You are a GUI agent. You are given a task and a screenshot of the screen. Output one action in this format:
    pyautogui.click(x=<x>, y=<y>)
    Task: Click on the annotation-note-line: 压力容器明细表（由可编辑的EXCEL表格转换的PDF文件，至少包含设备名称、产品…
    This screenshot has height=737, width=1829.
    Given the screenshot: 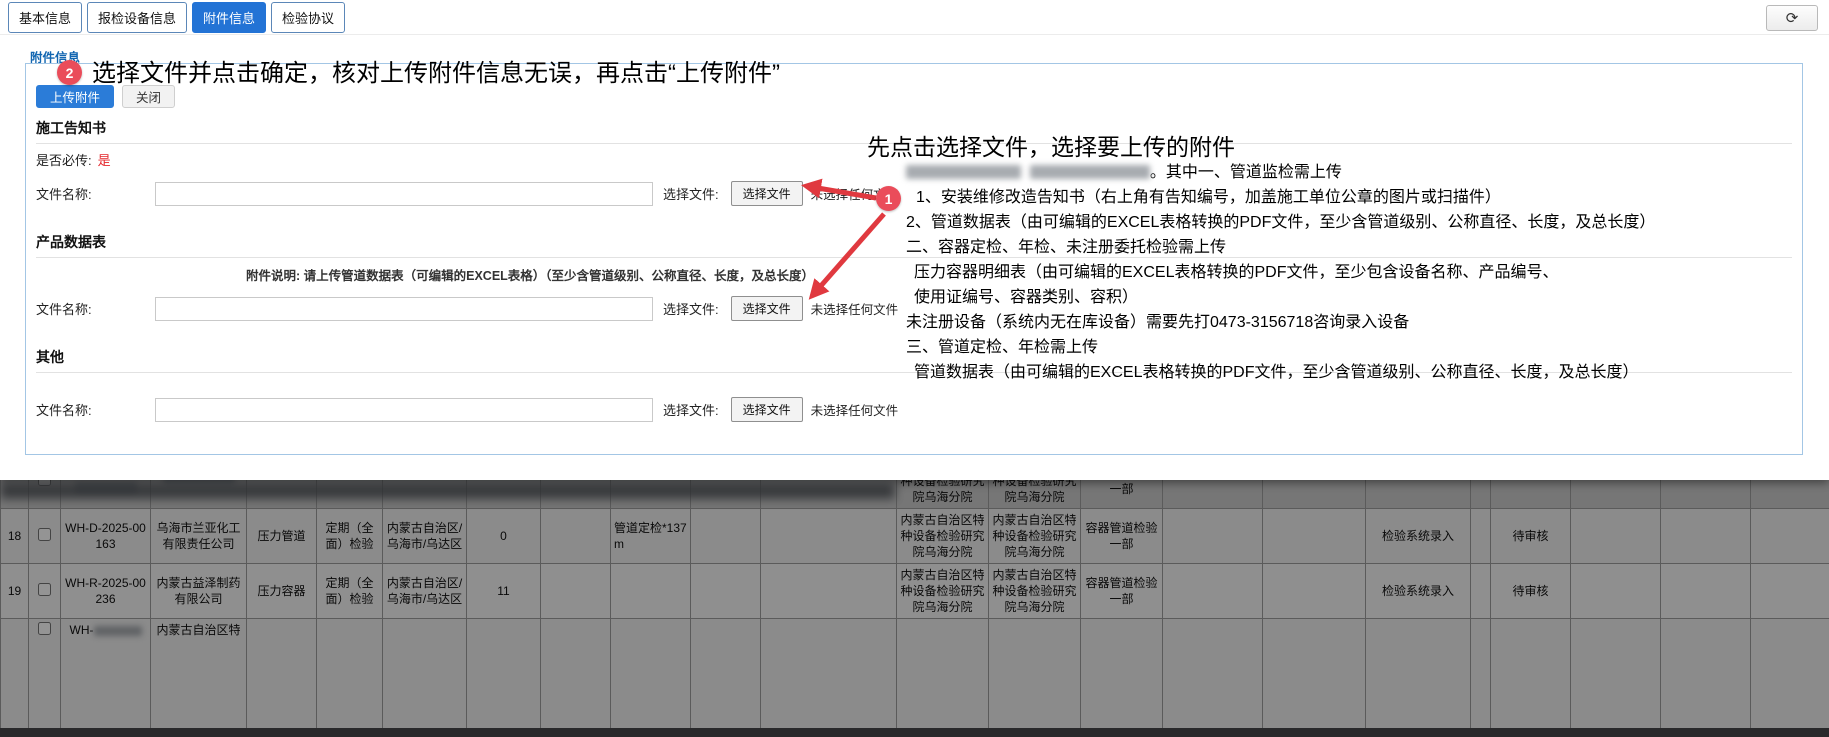 What is the action you would take?
    pyautogui.click(x=1236, y=272)
    